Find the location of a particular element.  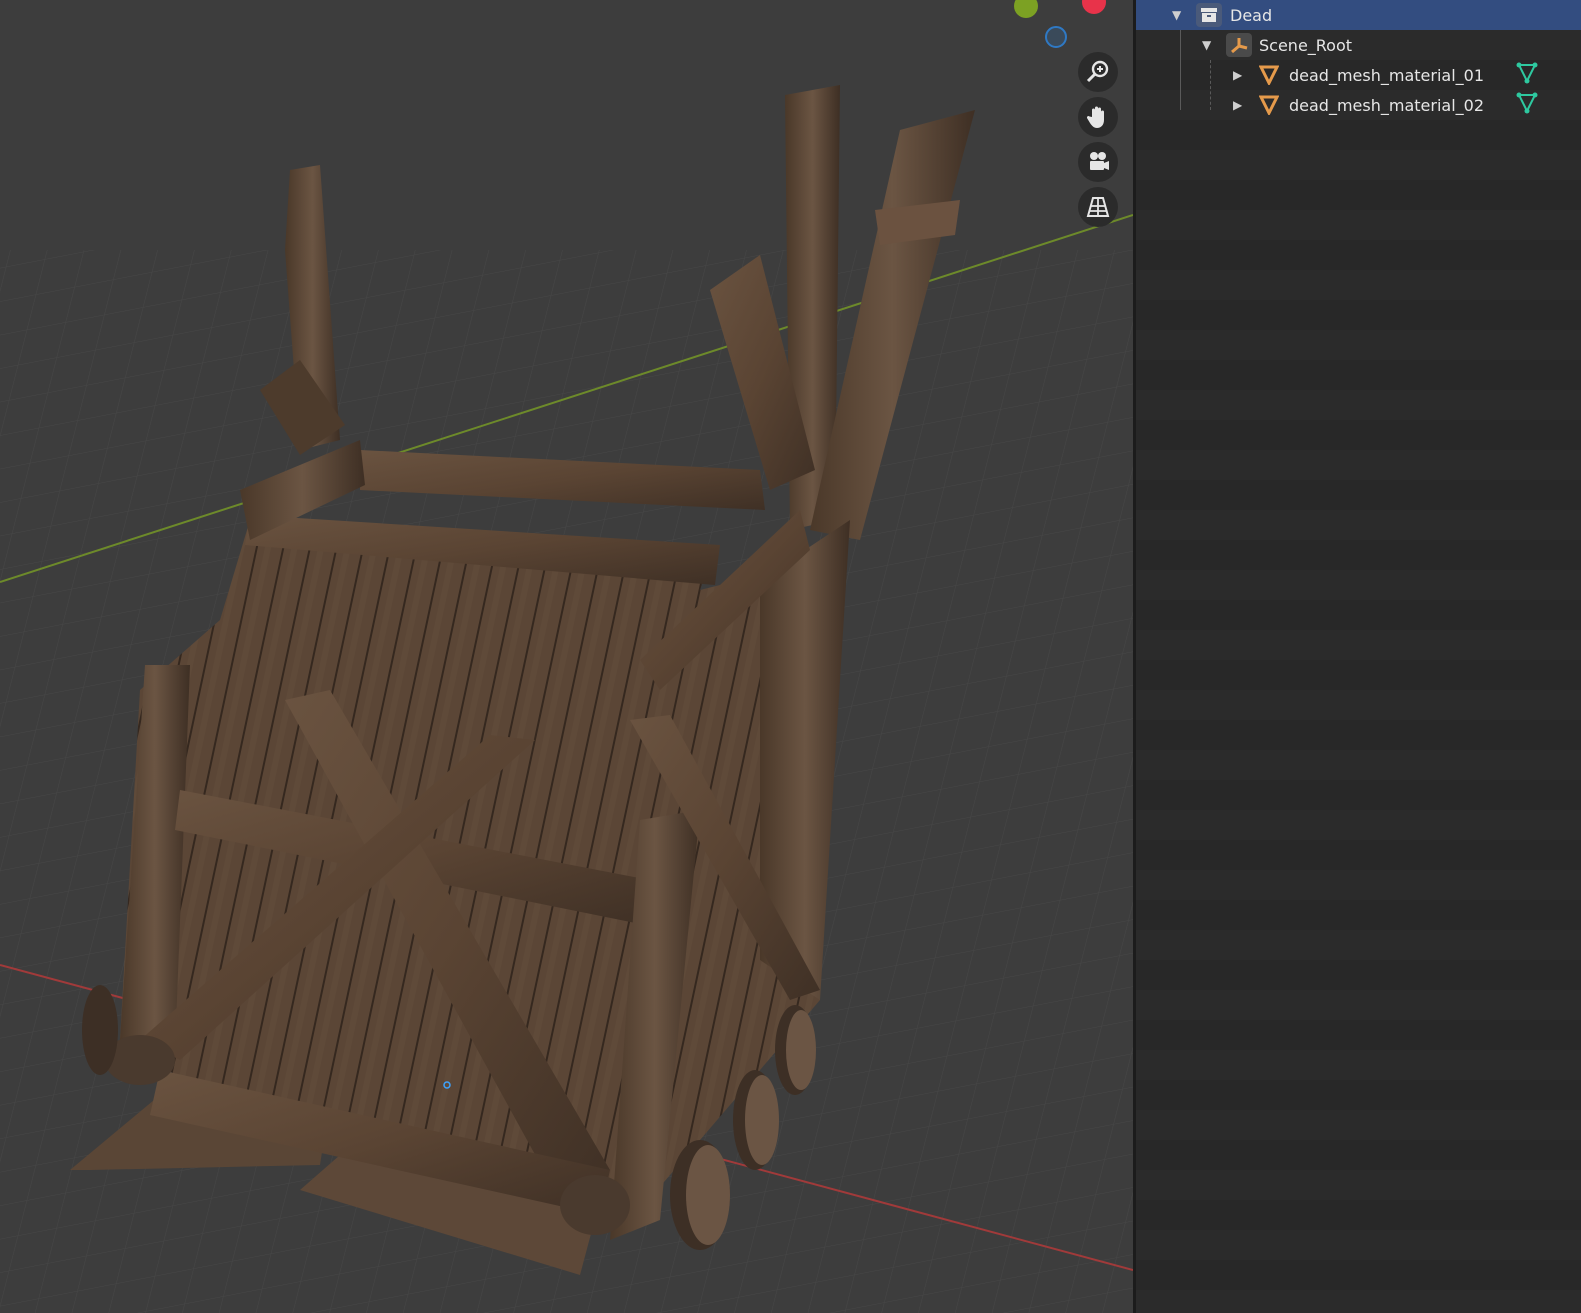

zoom-button is located at coordinates (1098, 72).